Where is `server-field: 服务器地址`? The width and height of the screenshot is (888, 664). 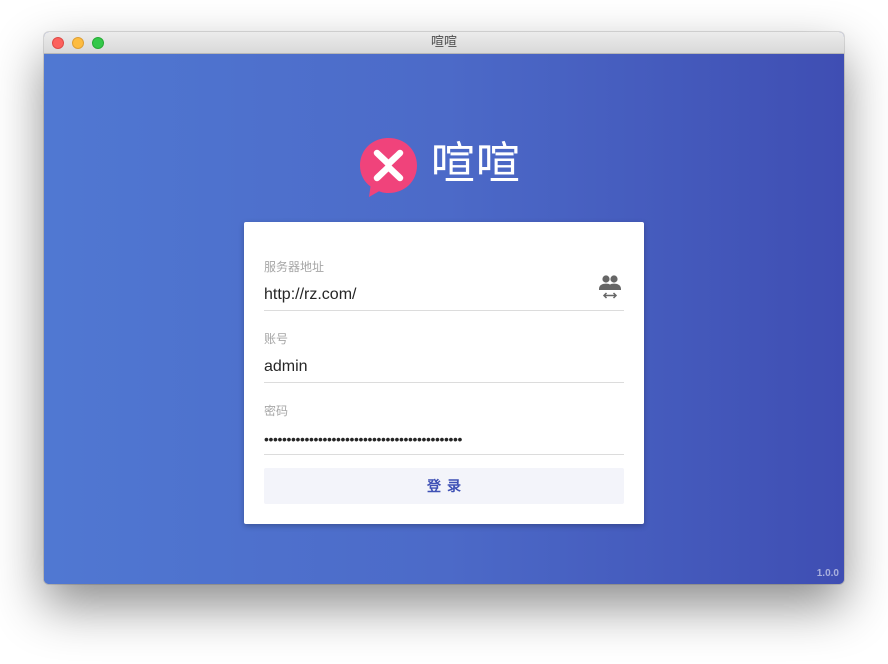
server-field: 服务器地址 is located at coordinates (444, 285).